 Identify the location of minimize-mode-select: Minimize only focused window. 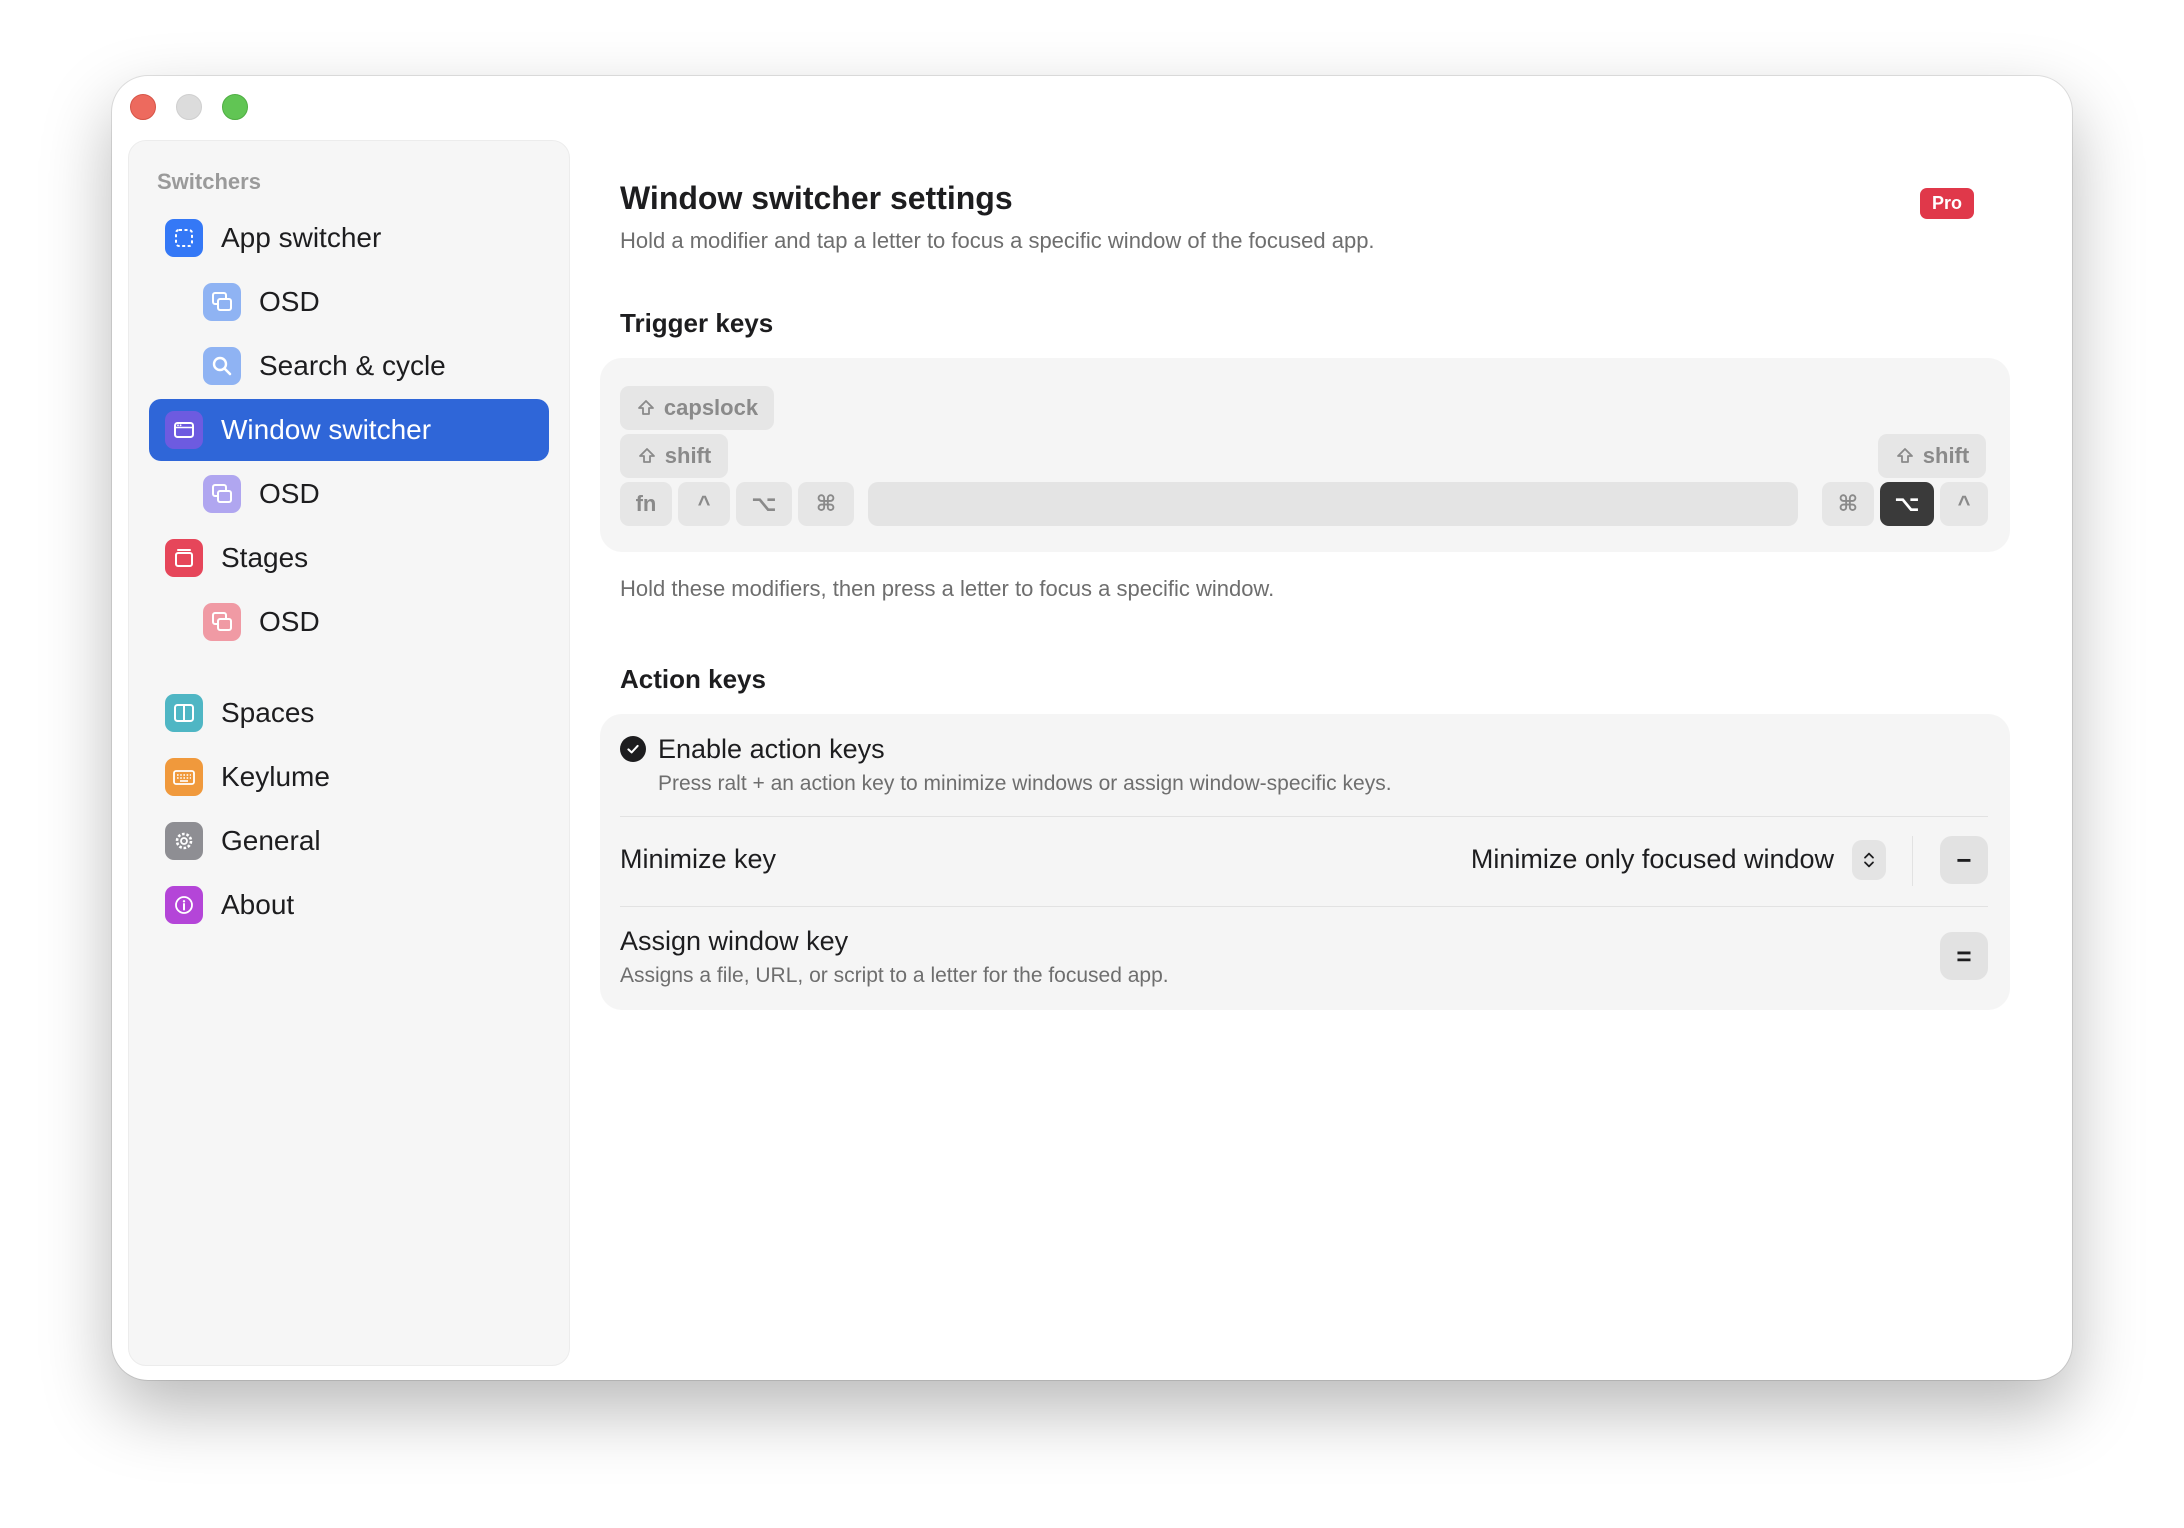
(1652, 859).